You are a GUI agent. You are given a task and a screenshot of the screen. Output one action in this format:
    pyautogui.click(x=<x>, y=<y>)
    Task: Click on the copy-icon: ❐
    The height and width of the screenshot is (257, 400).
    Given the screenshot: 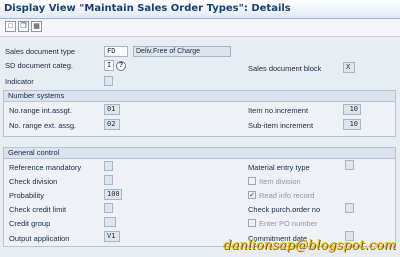 What is the action you would take?
    pyautogui.click(x=23, y=26)
    